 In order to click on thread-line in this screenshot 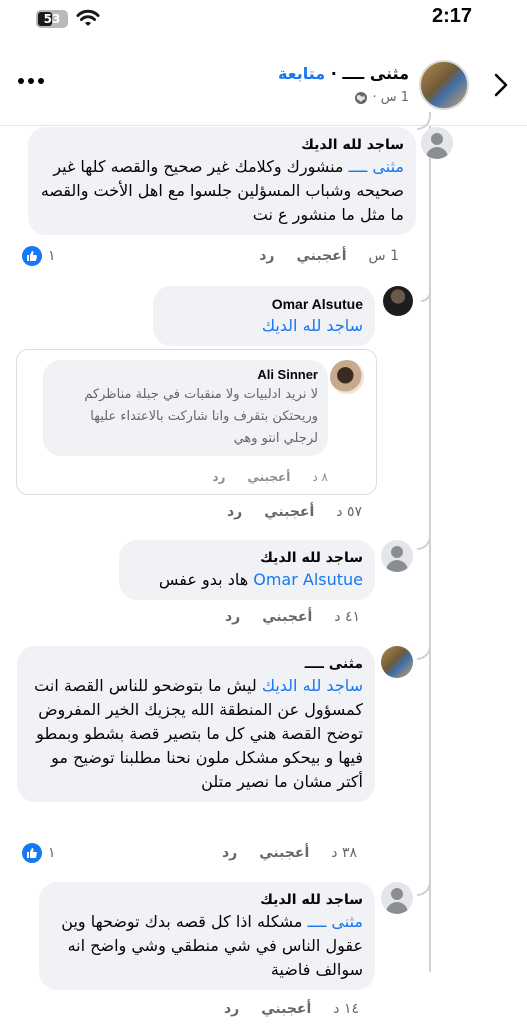, I will do `click(430, 549)`.